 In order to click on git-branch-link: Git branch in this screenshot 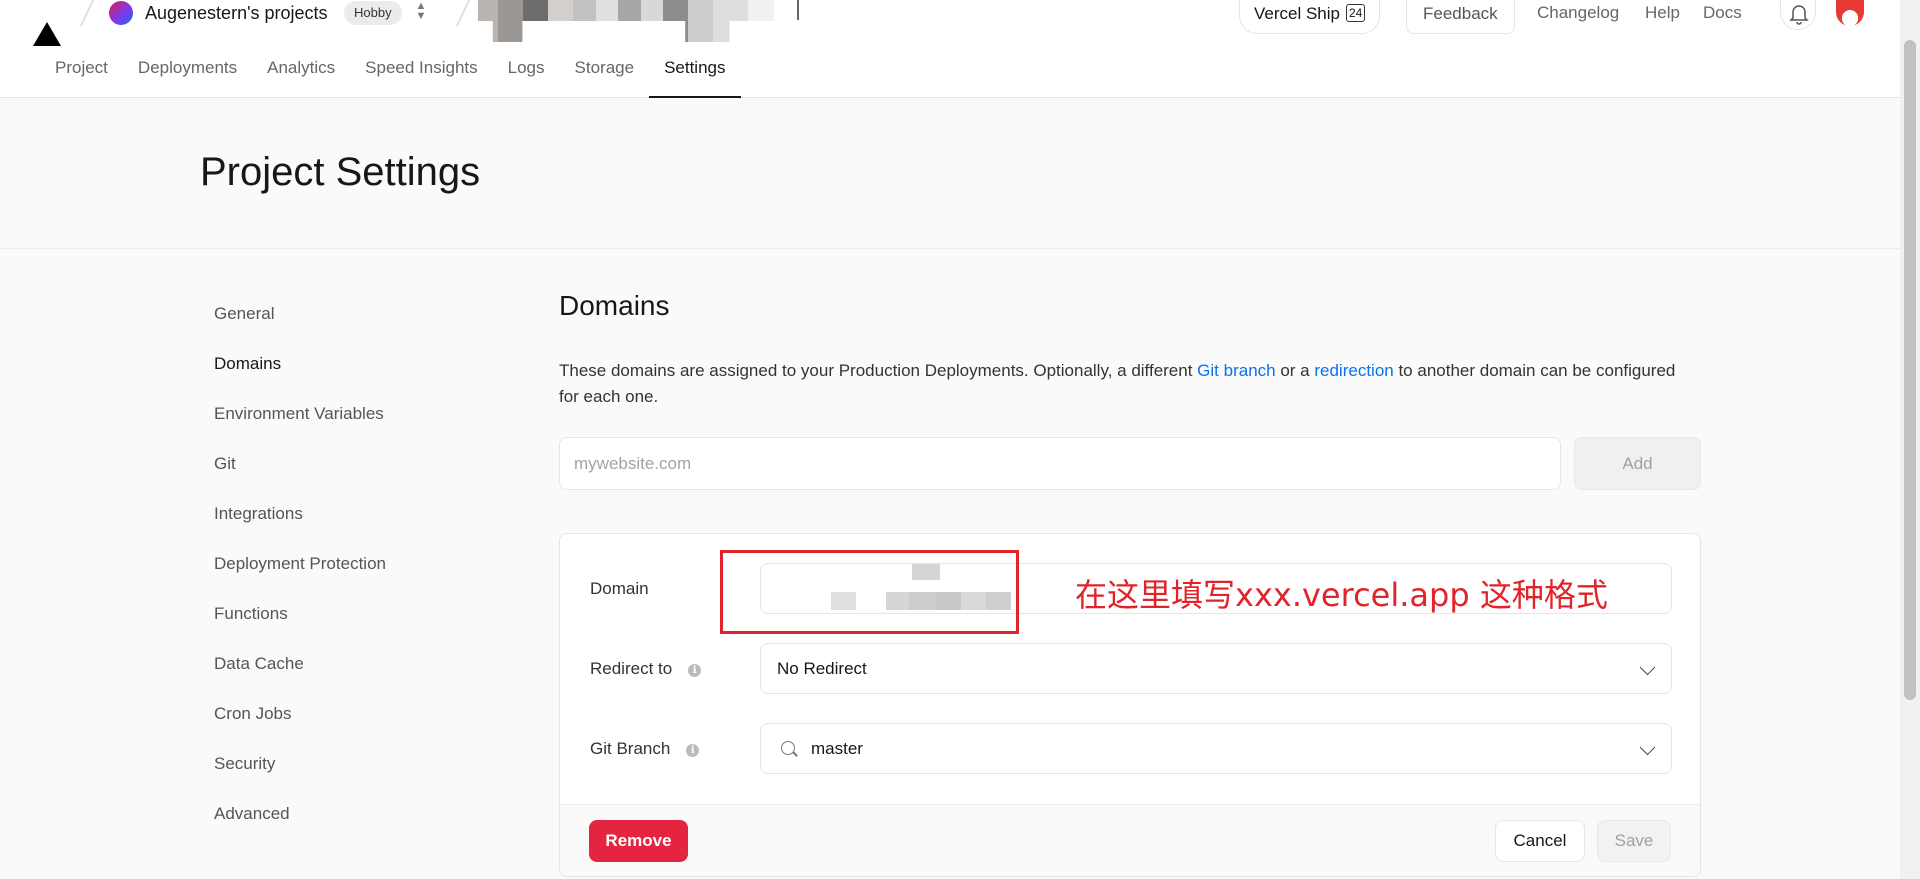, I will do `click(1236, 370)`.